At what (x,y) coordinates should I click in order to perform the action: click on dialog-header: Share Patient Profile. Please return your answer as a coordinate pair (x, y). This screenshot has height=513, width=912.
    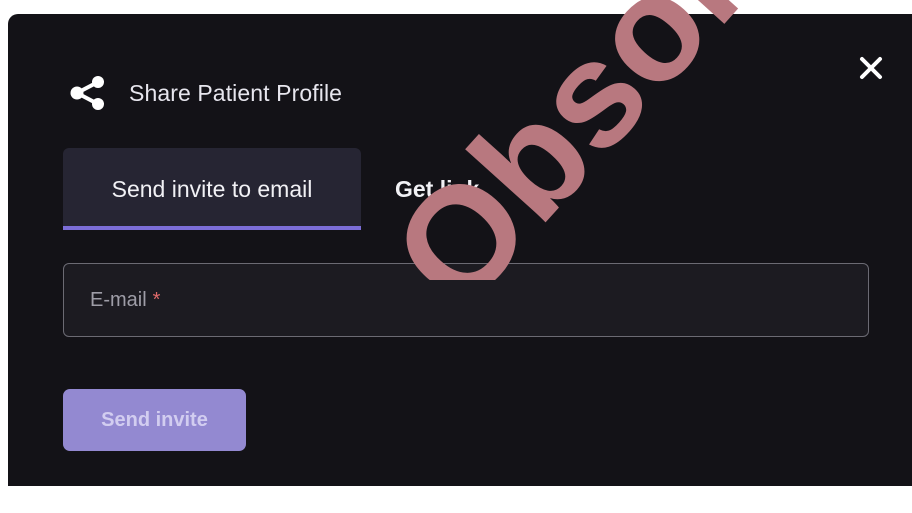
    Looking at the image, I should click on (205, 93).